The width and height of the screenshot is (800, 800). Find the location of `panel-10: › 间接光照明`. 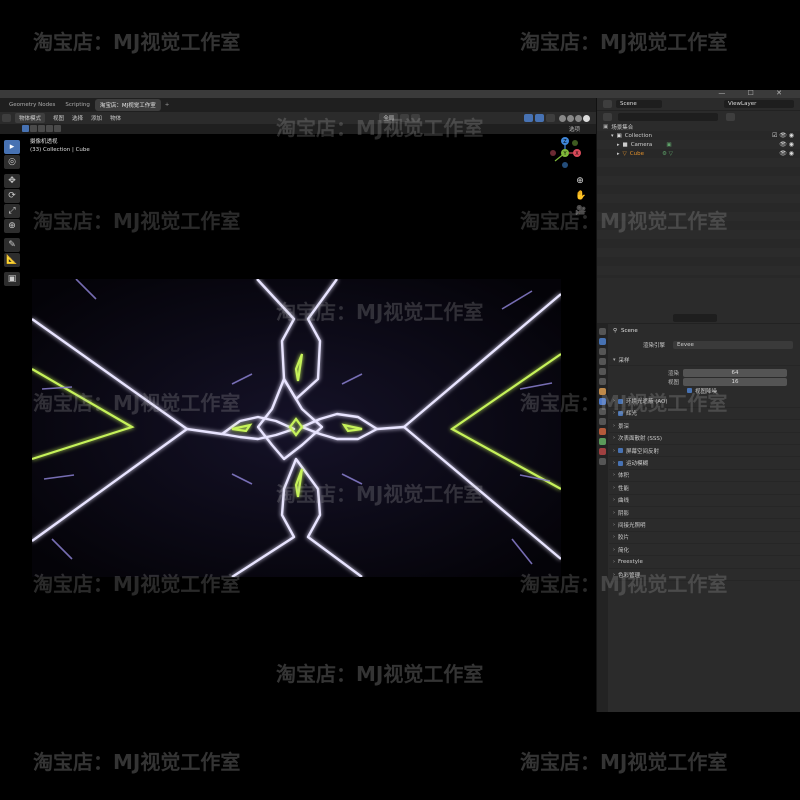

panel-10: › 间接光照明 is located at coordinates (704, 525).